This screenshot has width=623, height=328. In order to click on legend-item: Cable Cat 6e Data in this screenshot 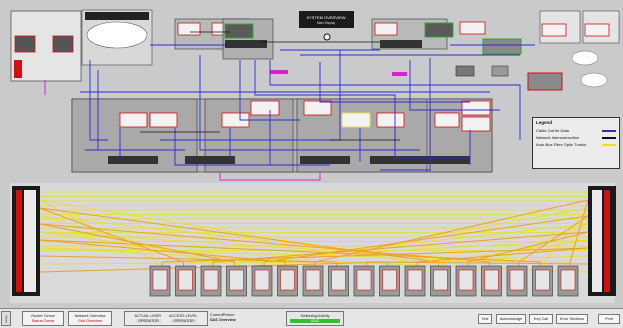, I will do `click(576, 130)`.